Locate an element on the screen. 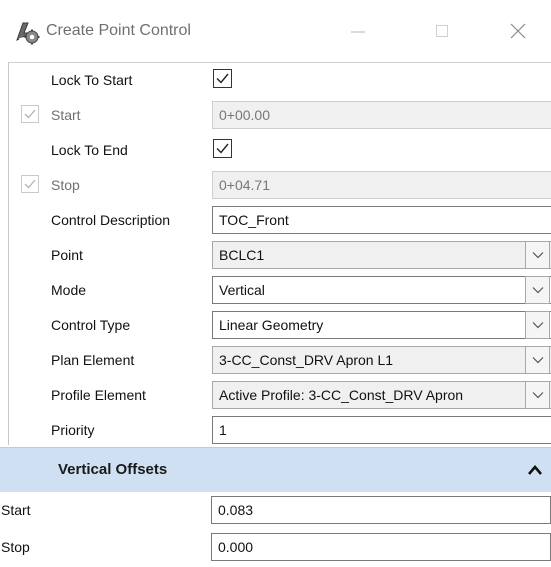 Image resolution: width=551 pixels, height=567 pixels. start-row: Start 0+00.00 is located at coordinates (280, 115).